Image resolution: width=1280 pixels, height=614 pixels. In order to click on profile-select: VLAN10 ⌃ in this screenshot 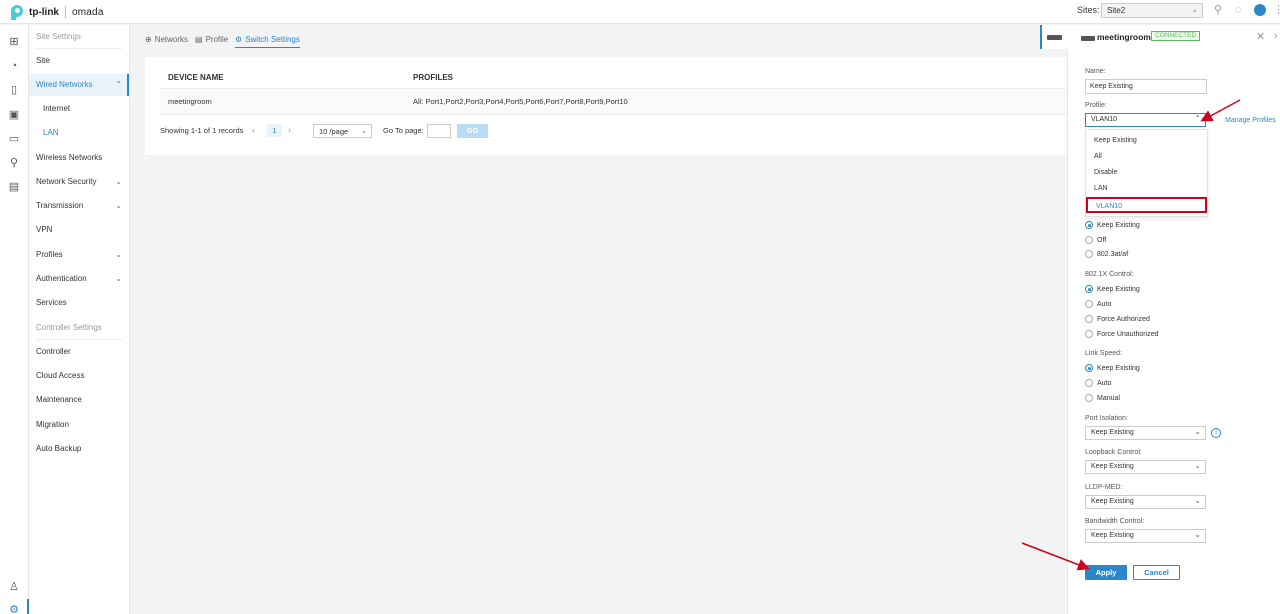, I will do `click(1145, 120)`.